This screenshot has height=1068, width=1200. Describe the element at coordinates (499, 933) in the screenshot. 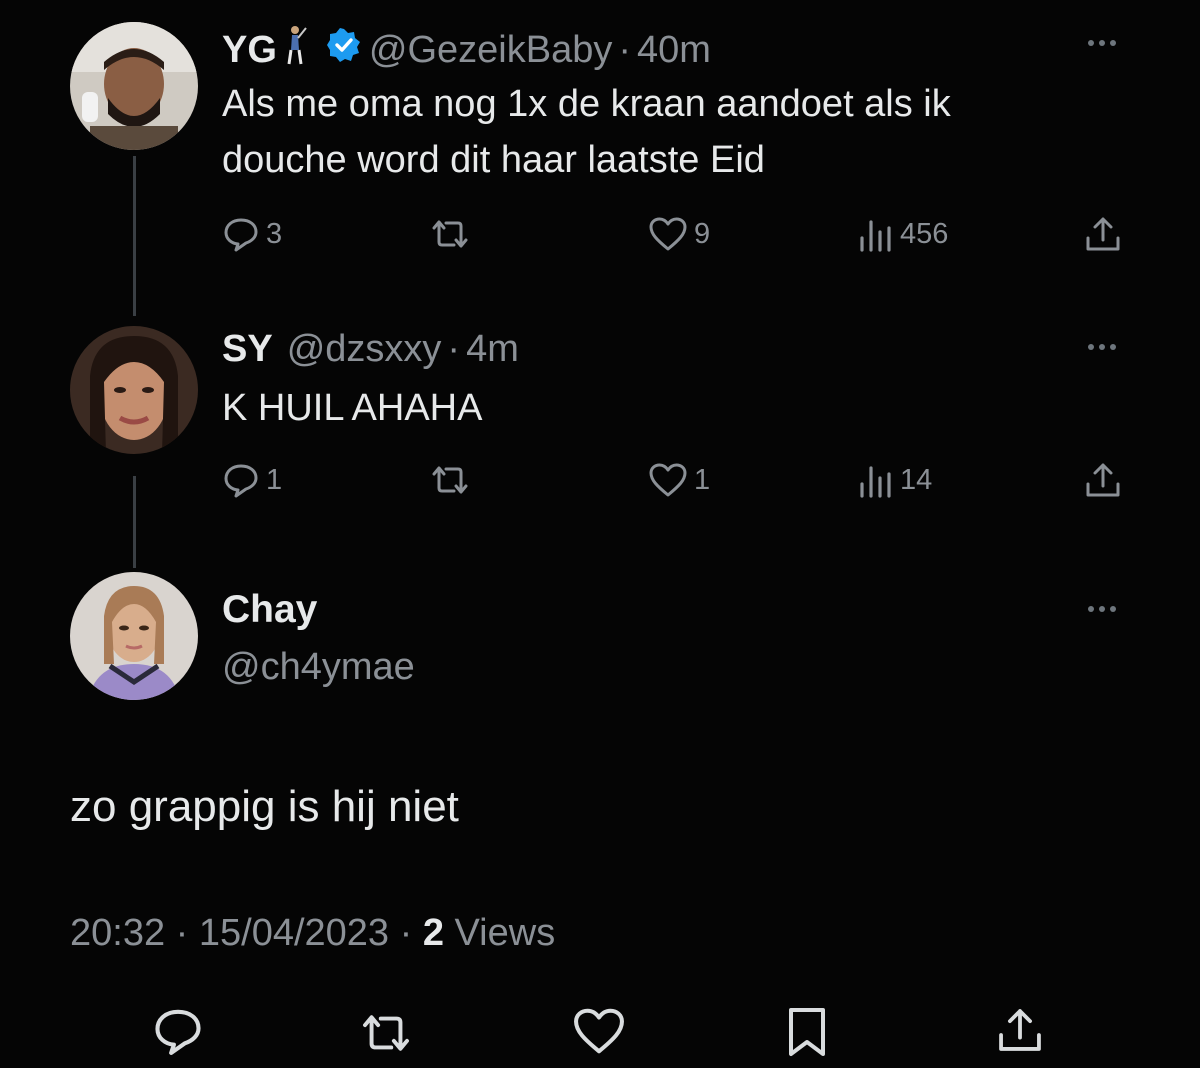

I see `main-views-label: Views` at that location.